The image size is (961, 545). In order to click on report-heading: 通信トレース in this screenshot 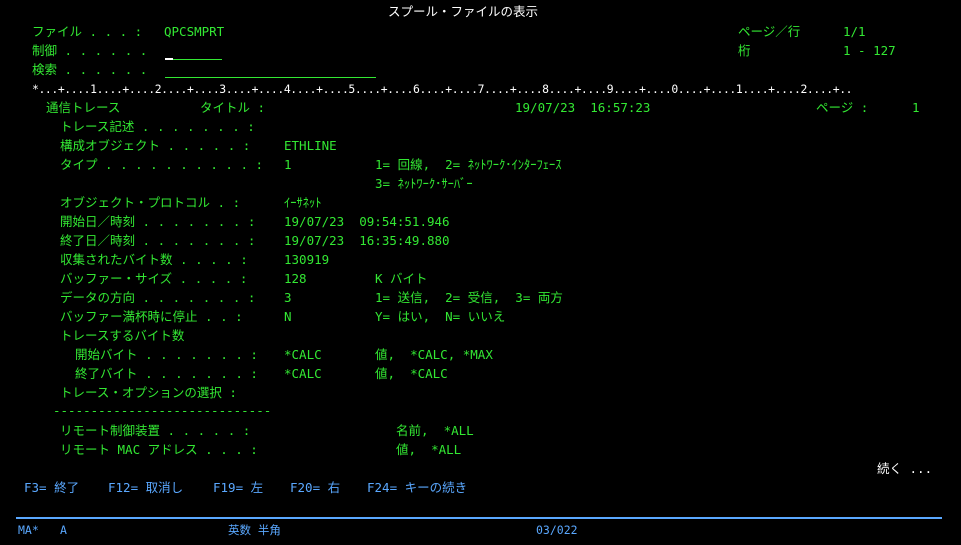, I will do `click(83, 107)`.